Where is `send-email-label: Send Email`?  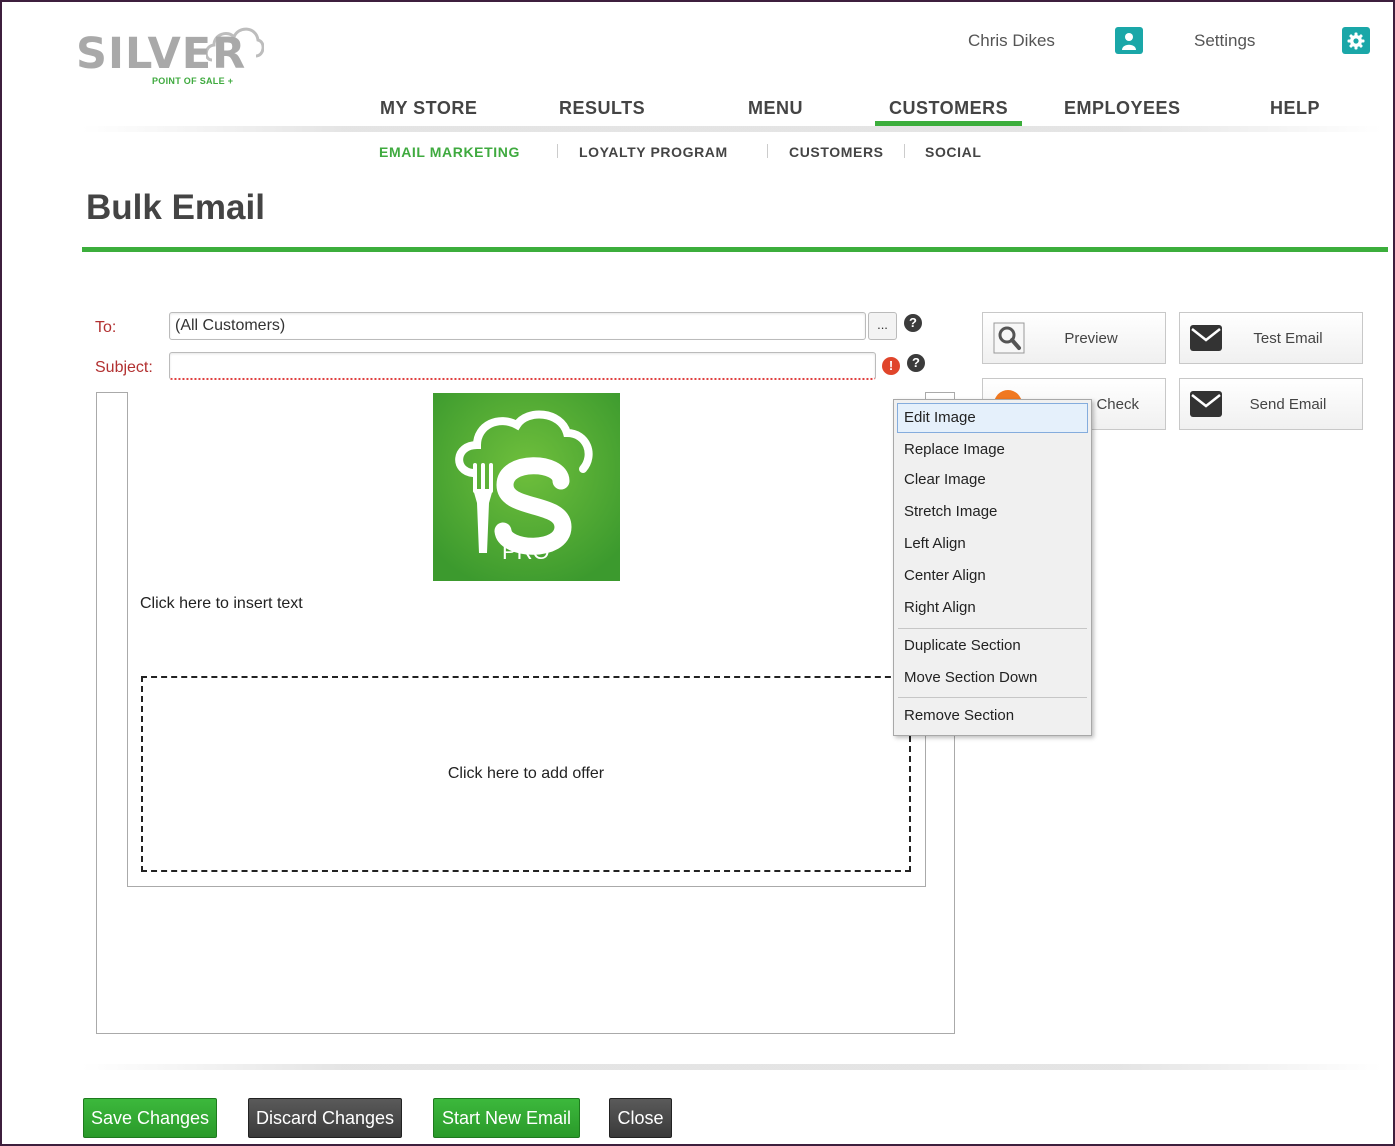
send-email-label: Send Email is located at coordinates (1288, 404).